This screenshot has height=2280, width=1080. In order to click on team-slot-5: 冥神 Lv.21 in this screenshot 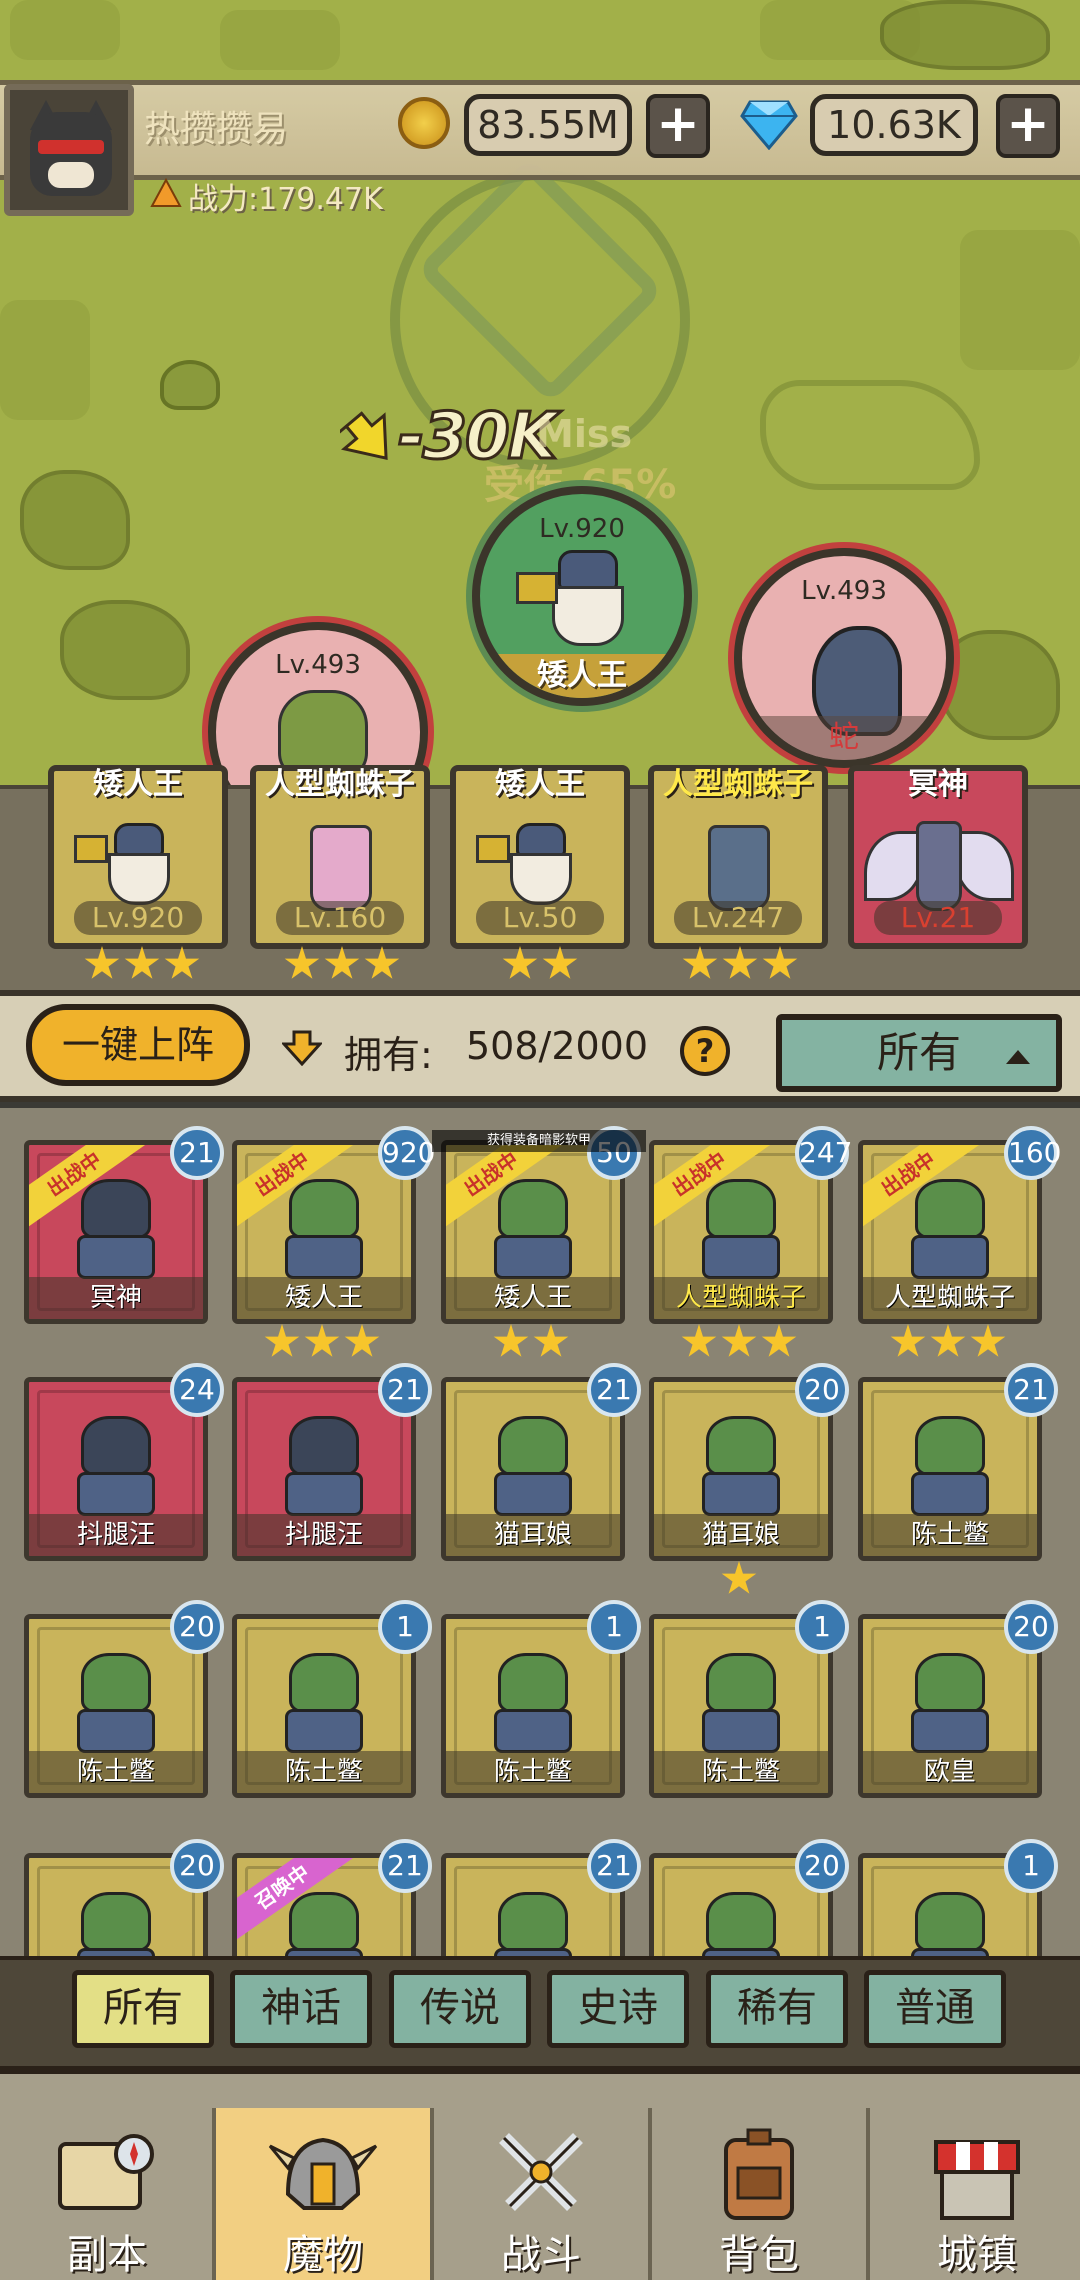, I will do `click(938, 857)`.